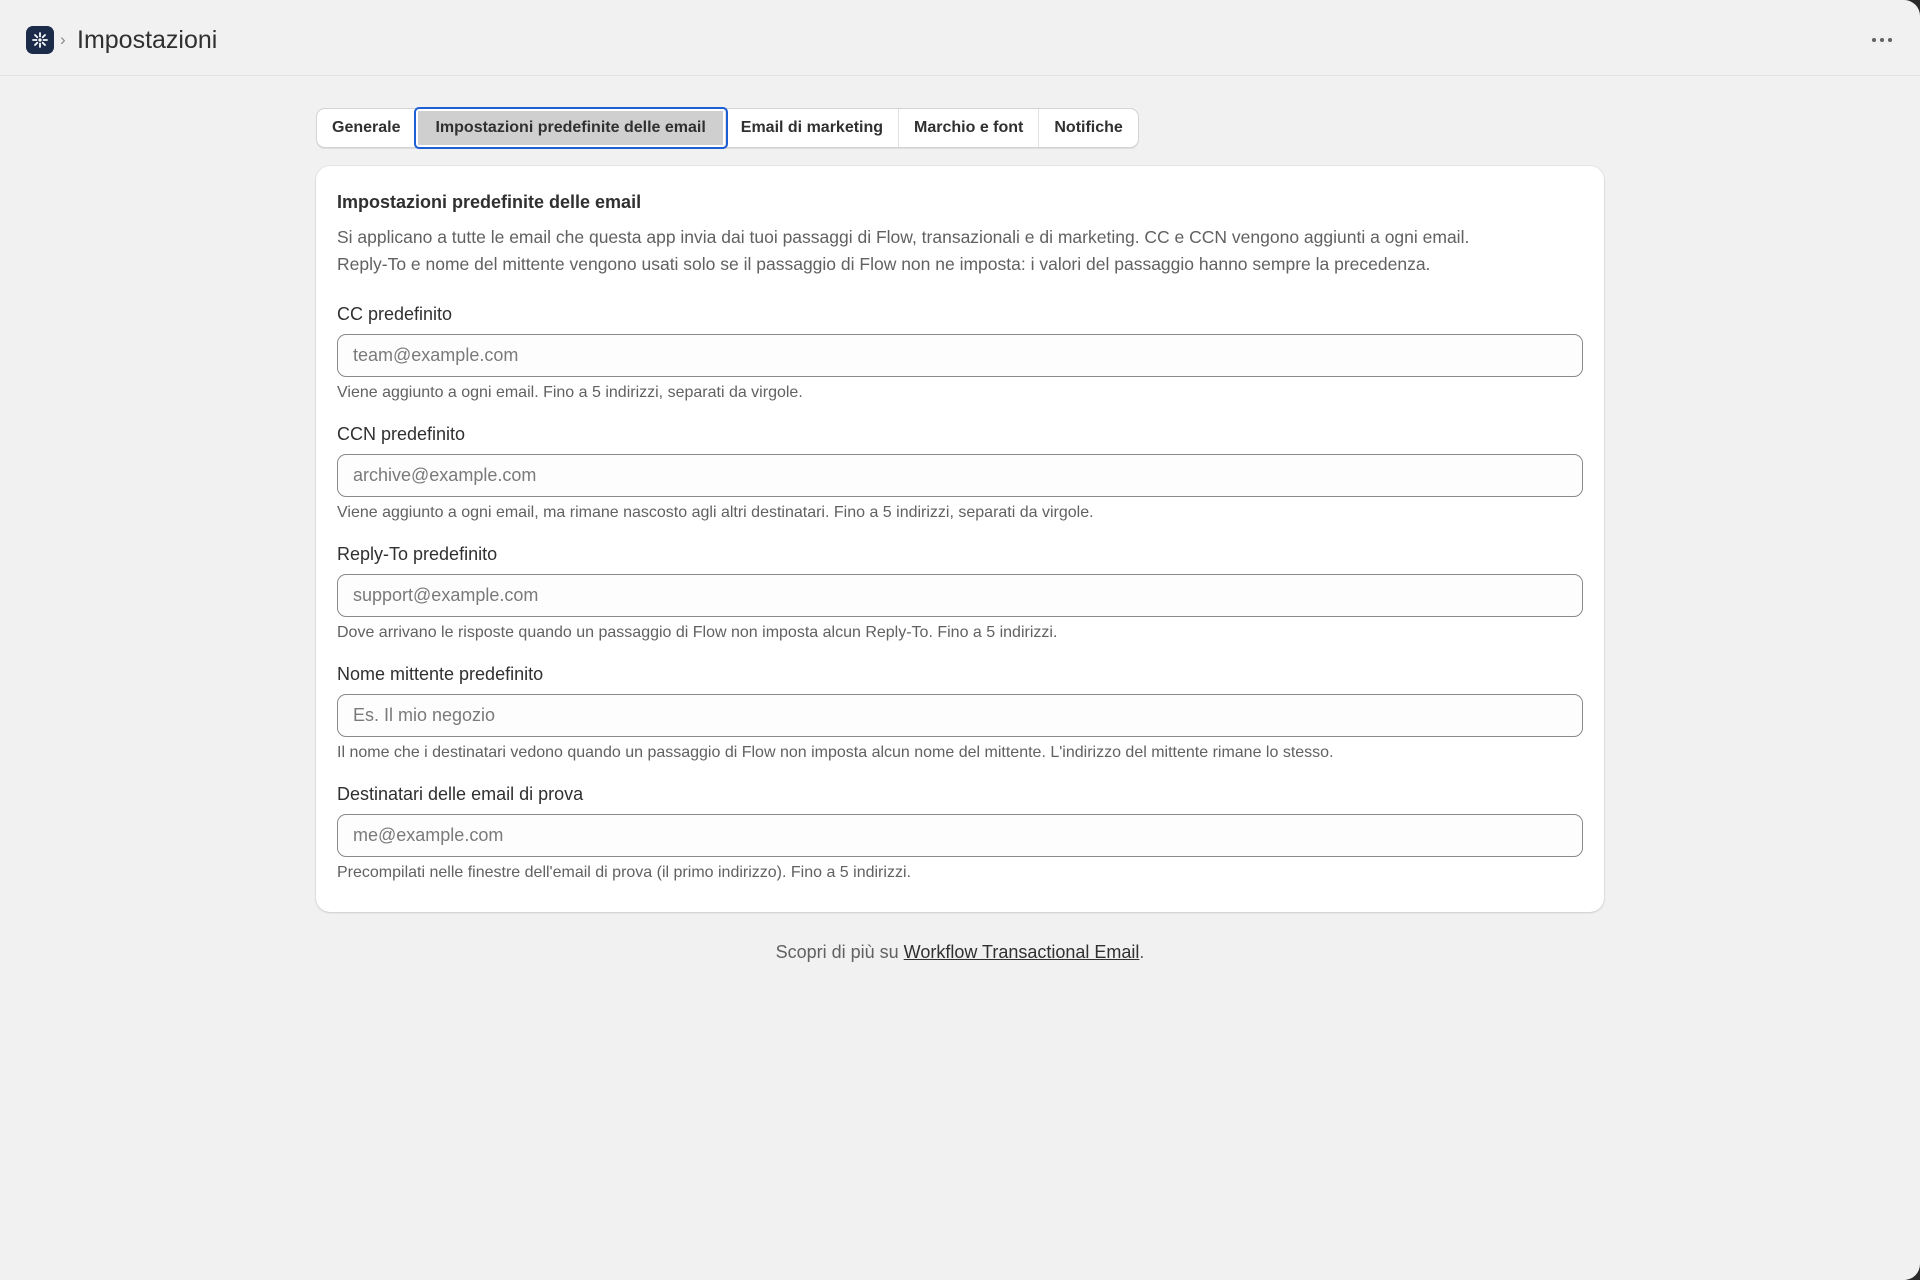 This screenshot has width=1920, height=1280. I want to click on test-email-recipients-label: Destinatari delle email di prova, so click(460, 794).